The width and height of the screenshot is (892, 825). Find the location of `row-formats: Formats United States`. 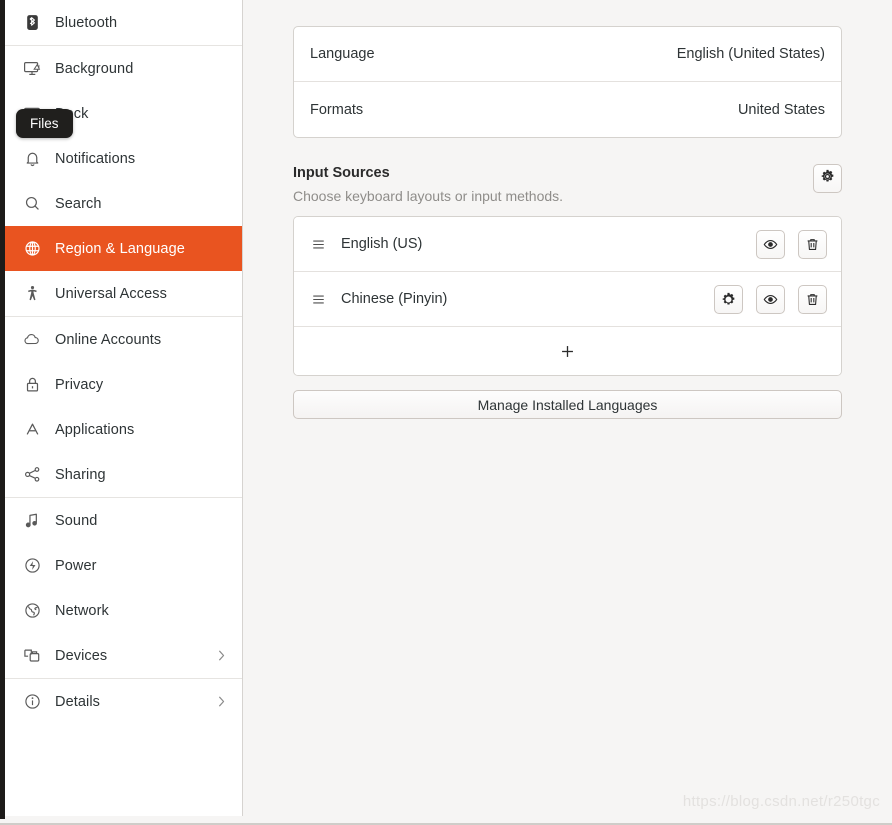

row-formats: Formats United States is located at coordinates (567, 109).